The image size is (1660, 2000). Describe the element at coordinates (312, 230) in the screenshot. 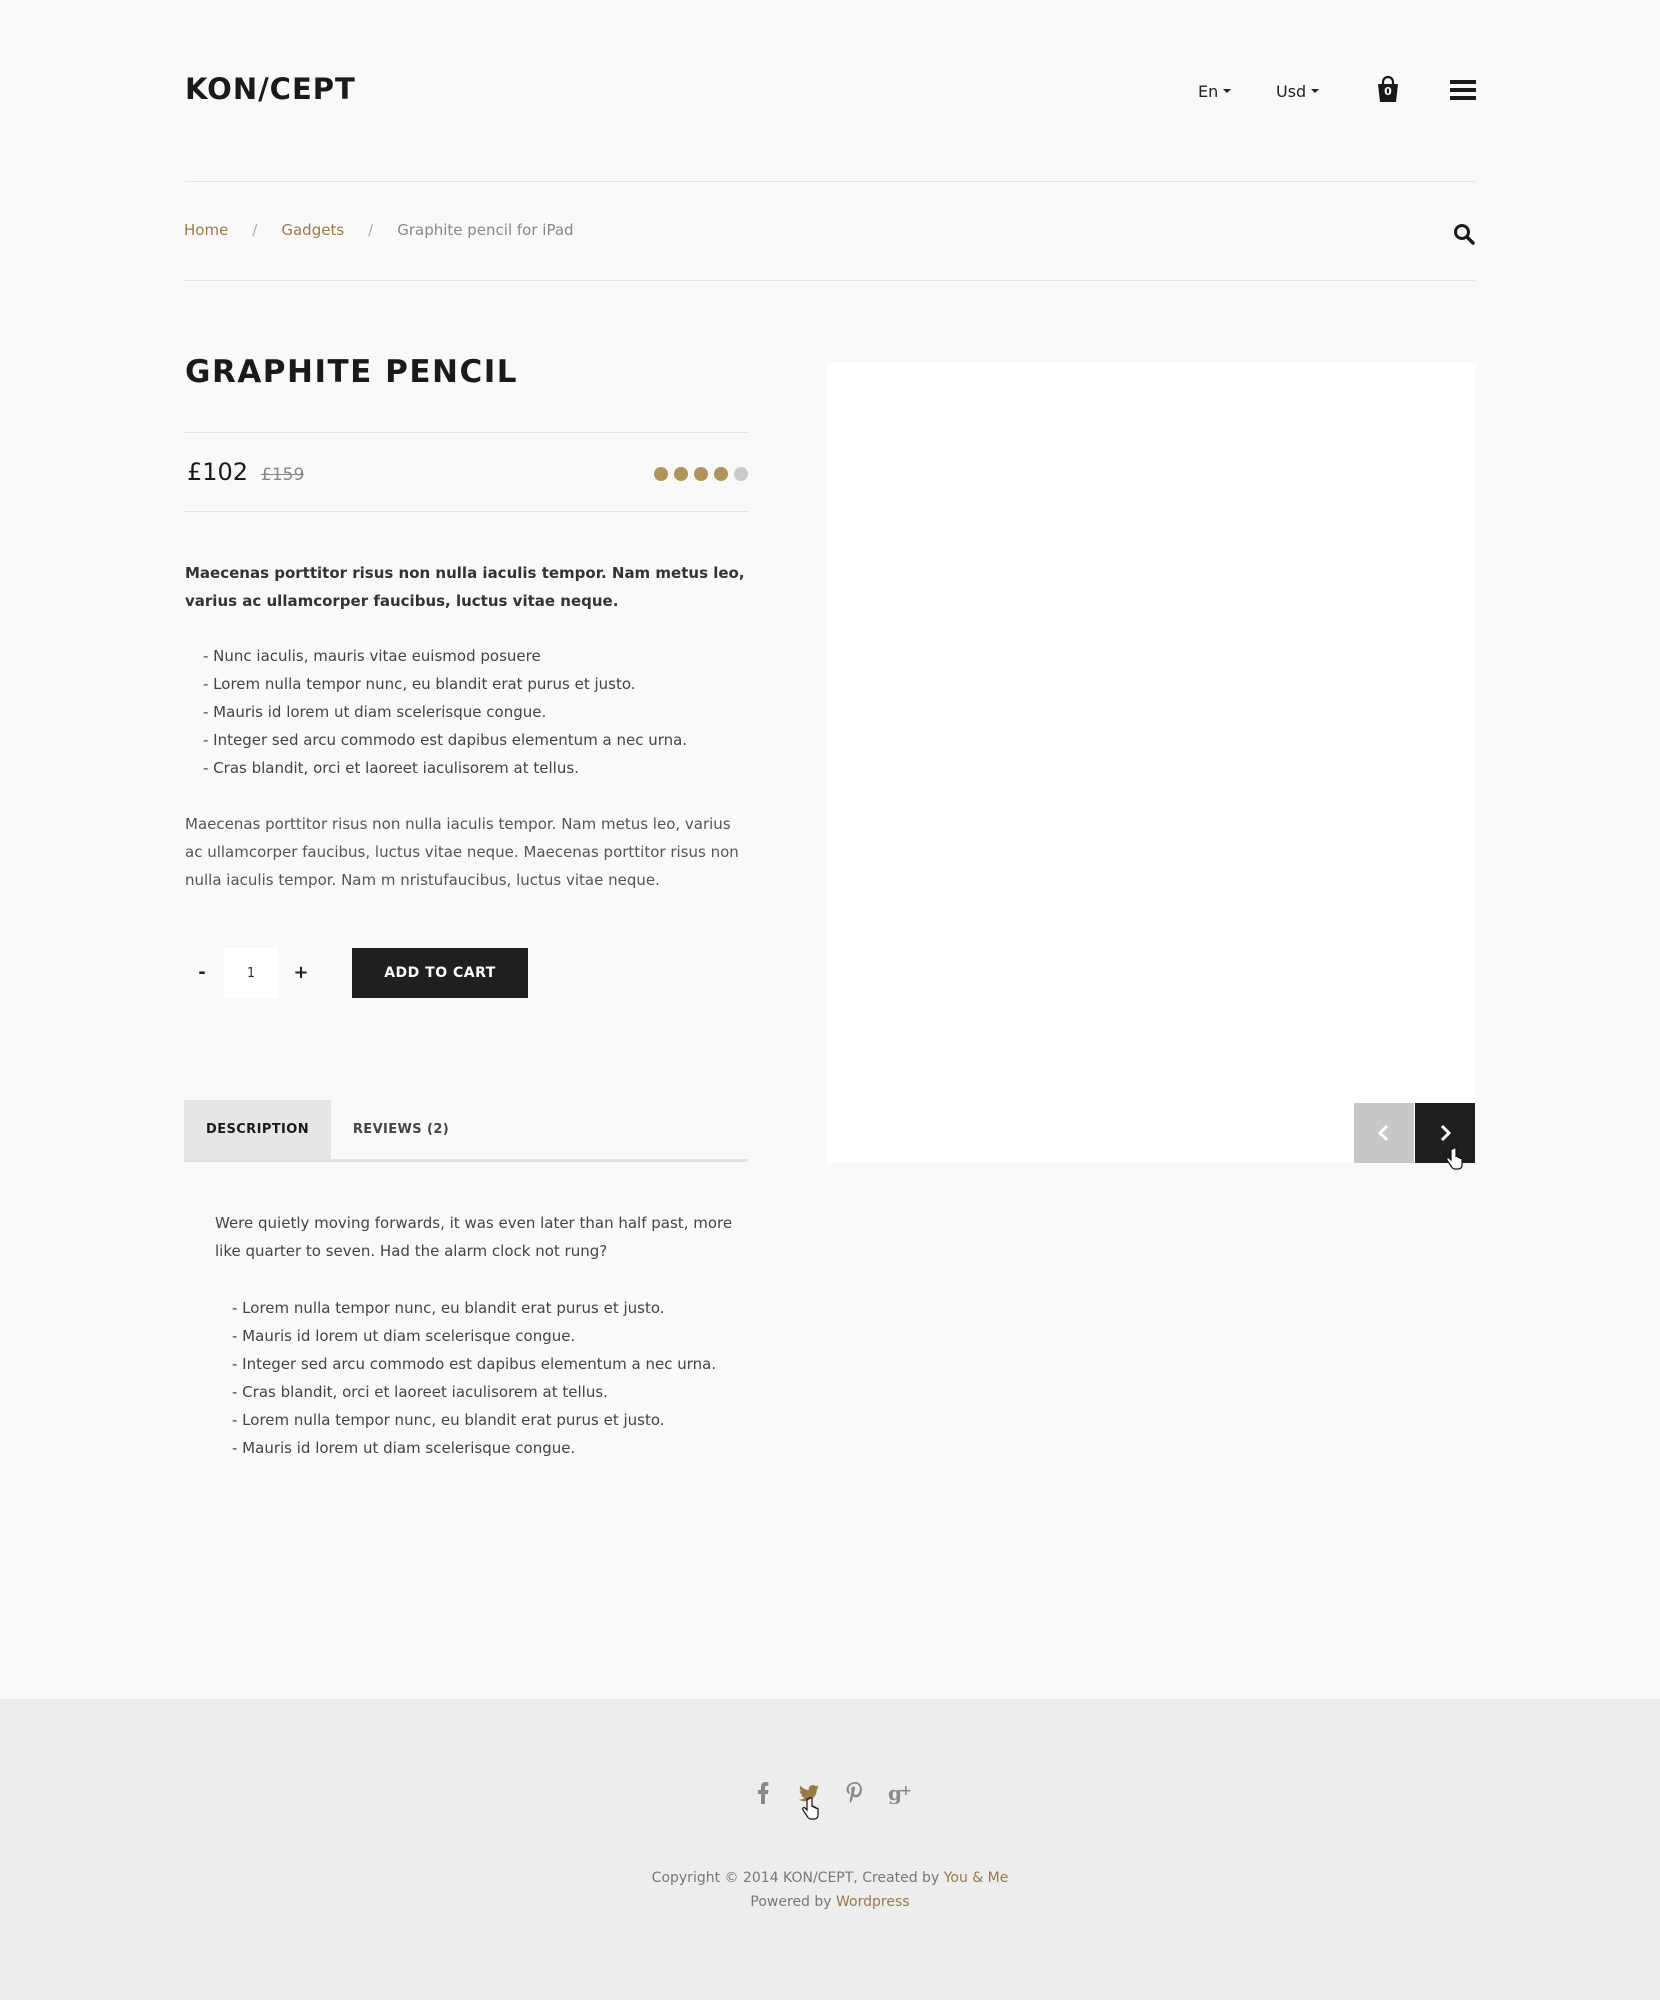

I see `breadcrumb-gadgets: Gadgets` at that location.